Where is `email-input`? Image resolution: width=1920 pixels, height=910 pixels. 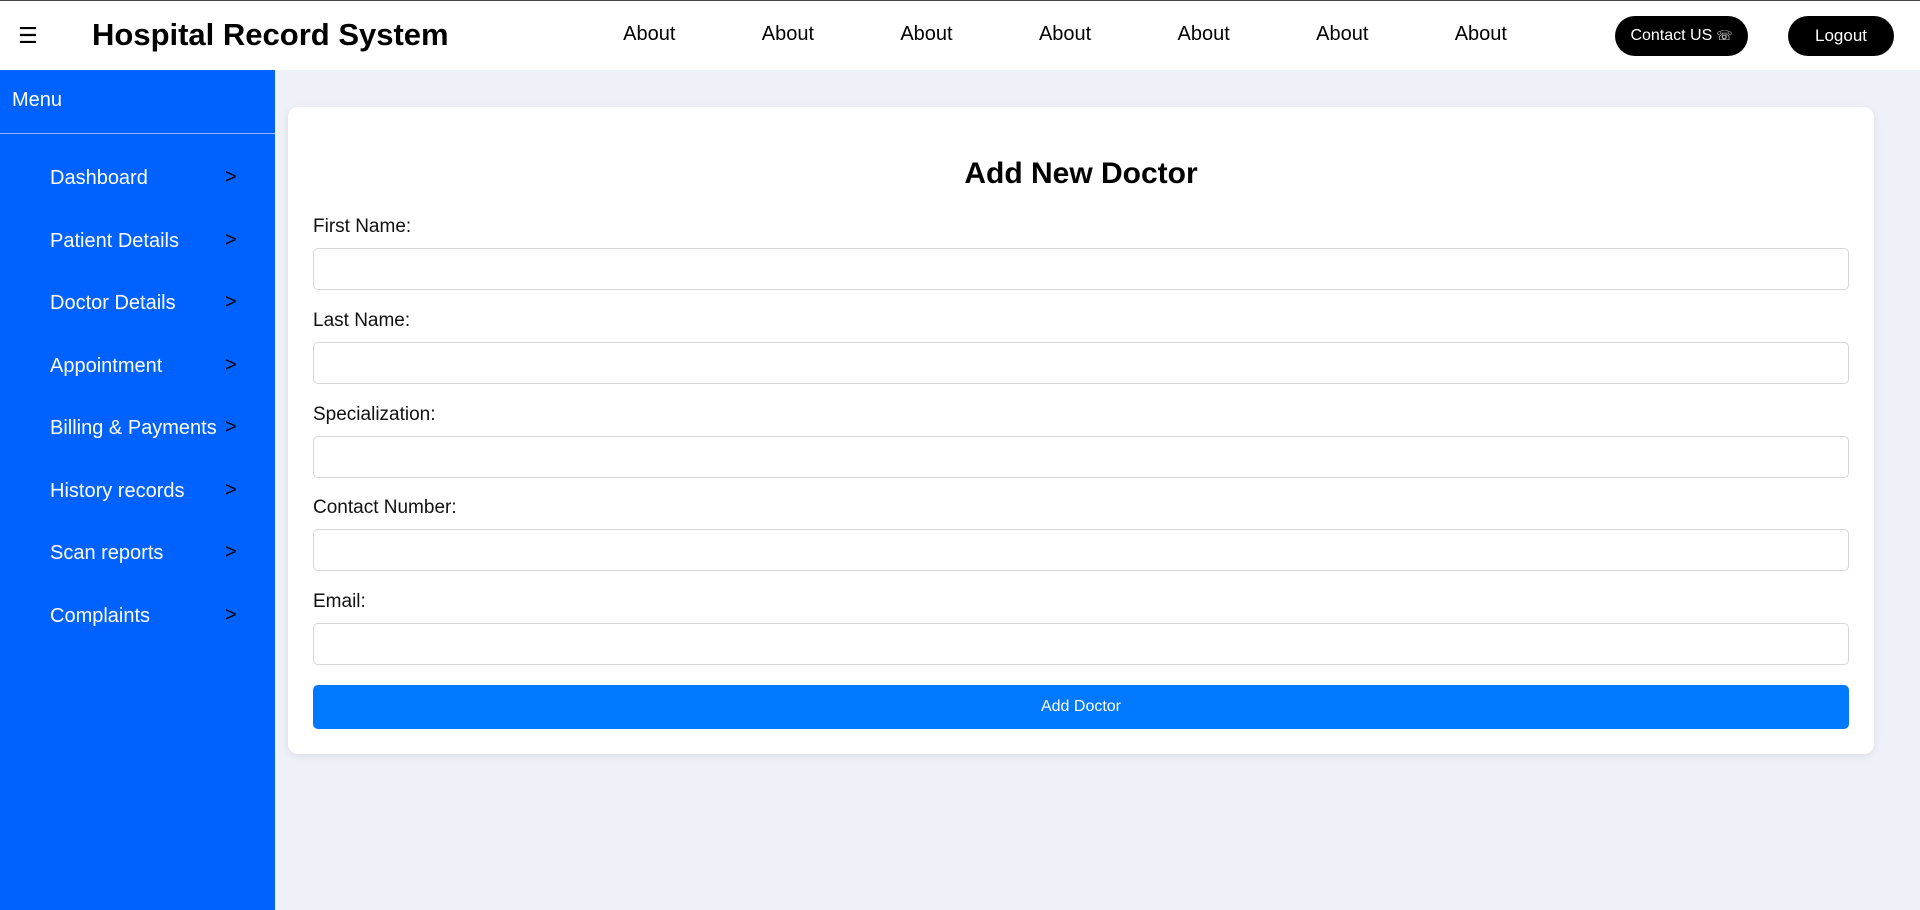 email-input is located at coordinates (1081, 644).